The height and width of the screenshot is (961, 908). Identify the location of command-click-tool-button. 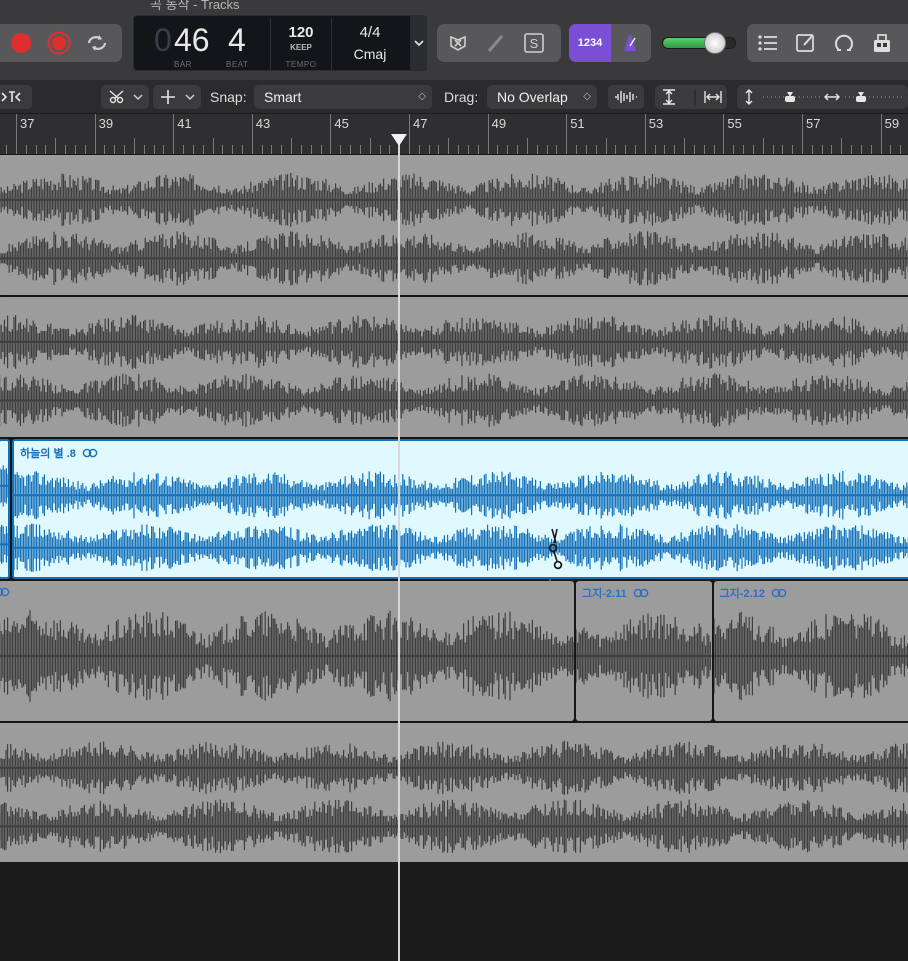
(177, 97).